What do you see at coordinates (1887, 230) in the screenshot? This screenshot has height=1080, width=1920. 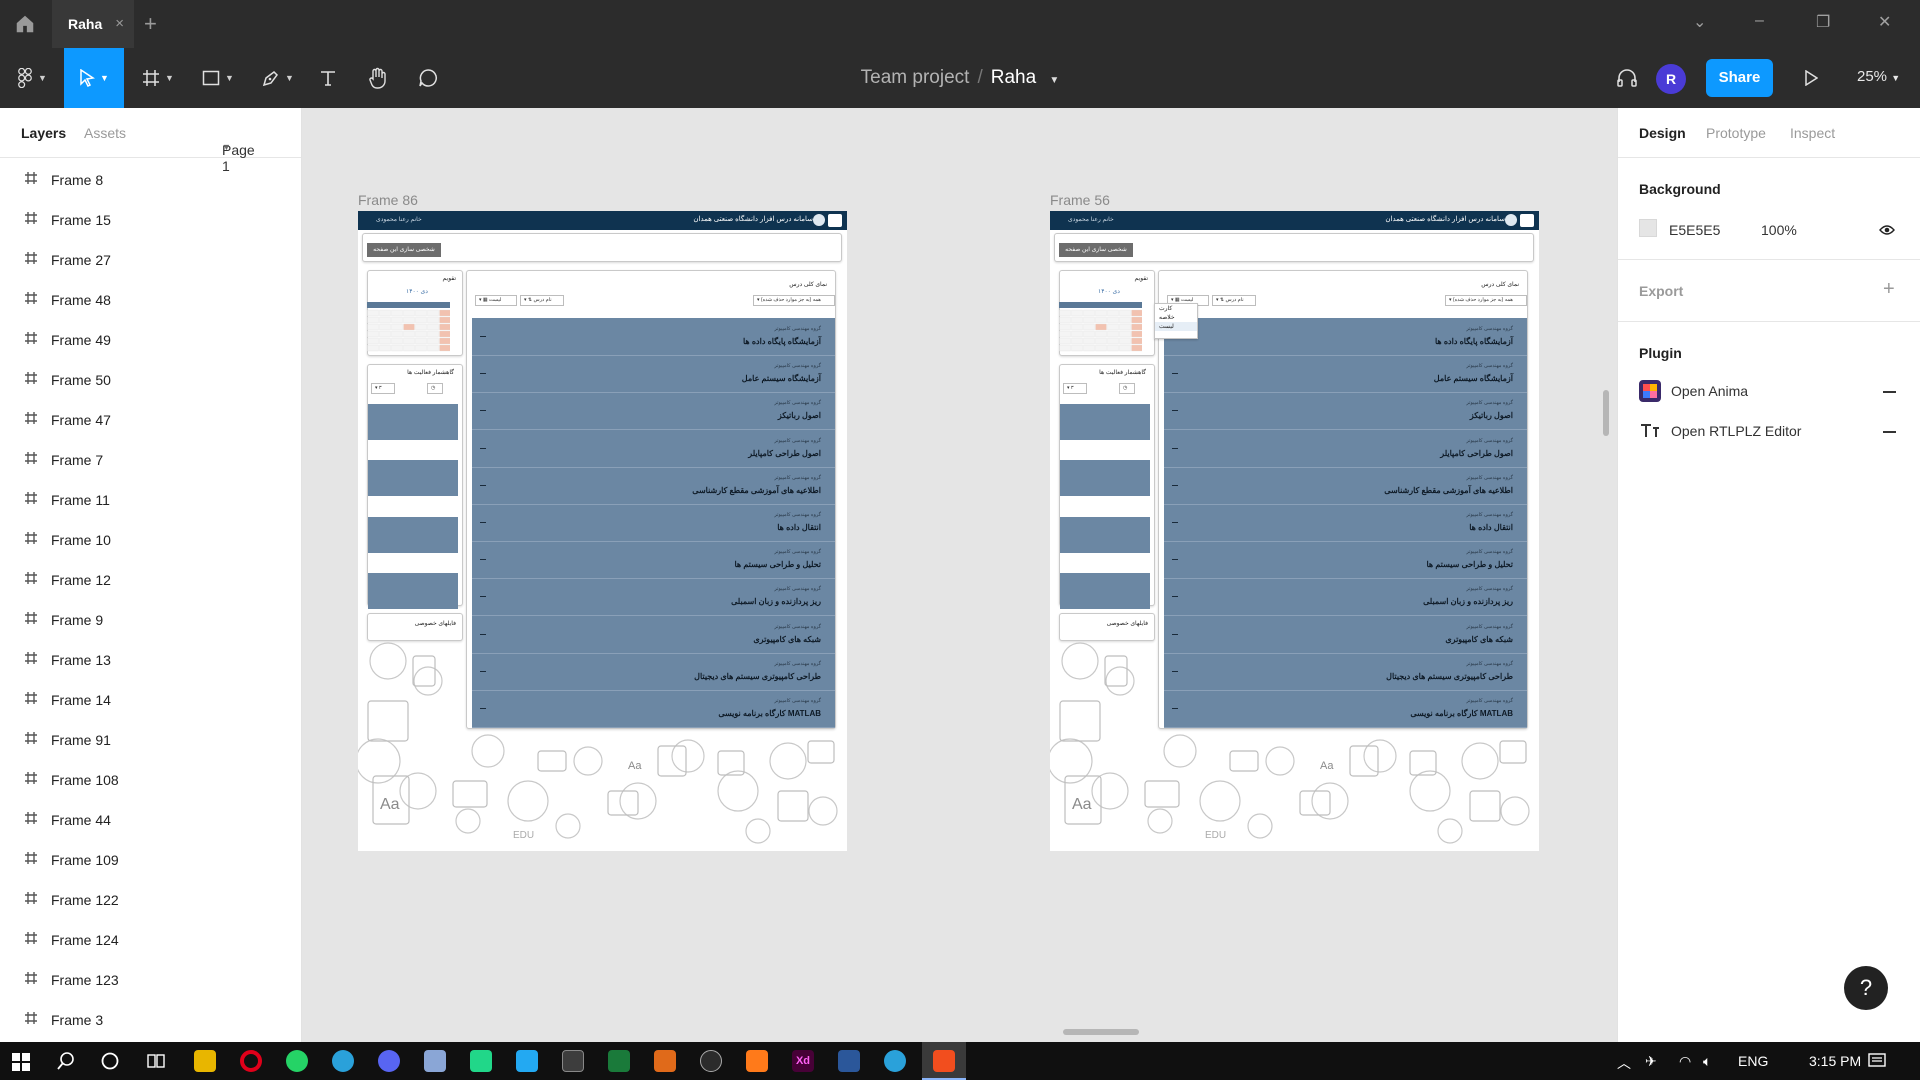 I see `eye-icon` at bounding box center [1887, 230].